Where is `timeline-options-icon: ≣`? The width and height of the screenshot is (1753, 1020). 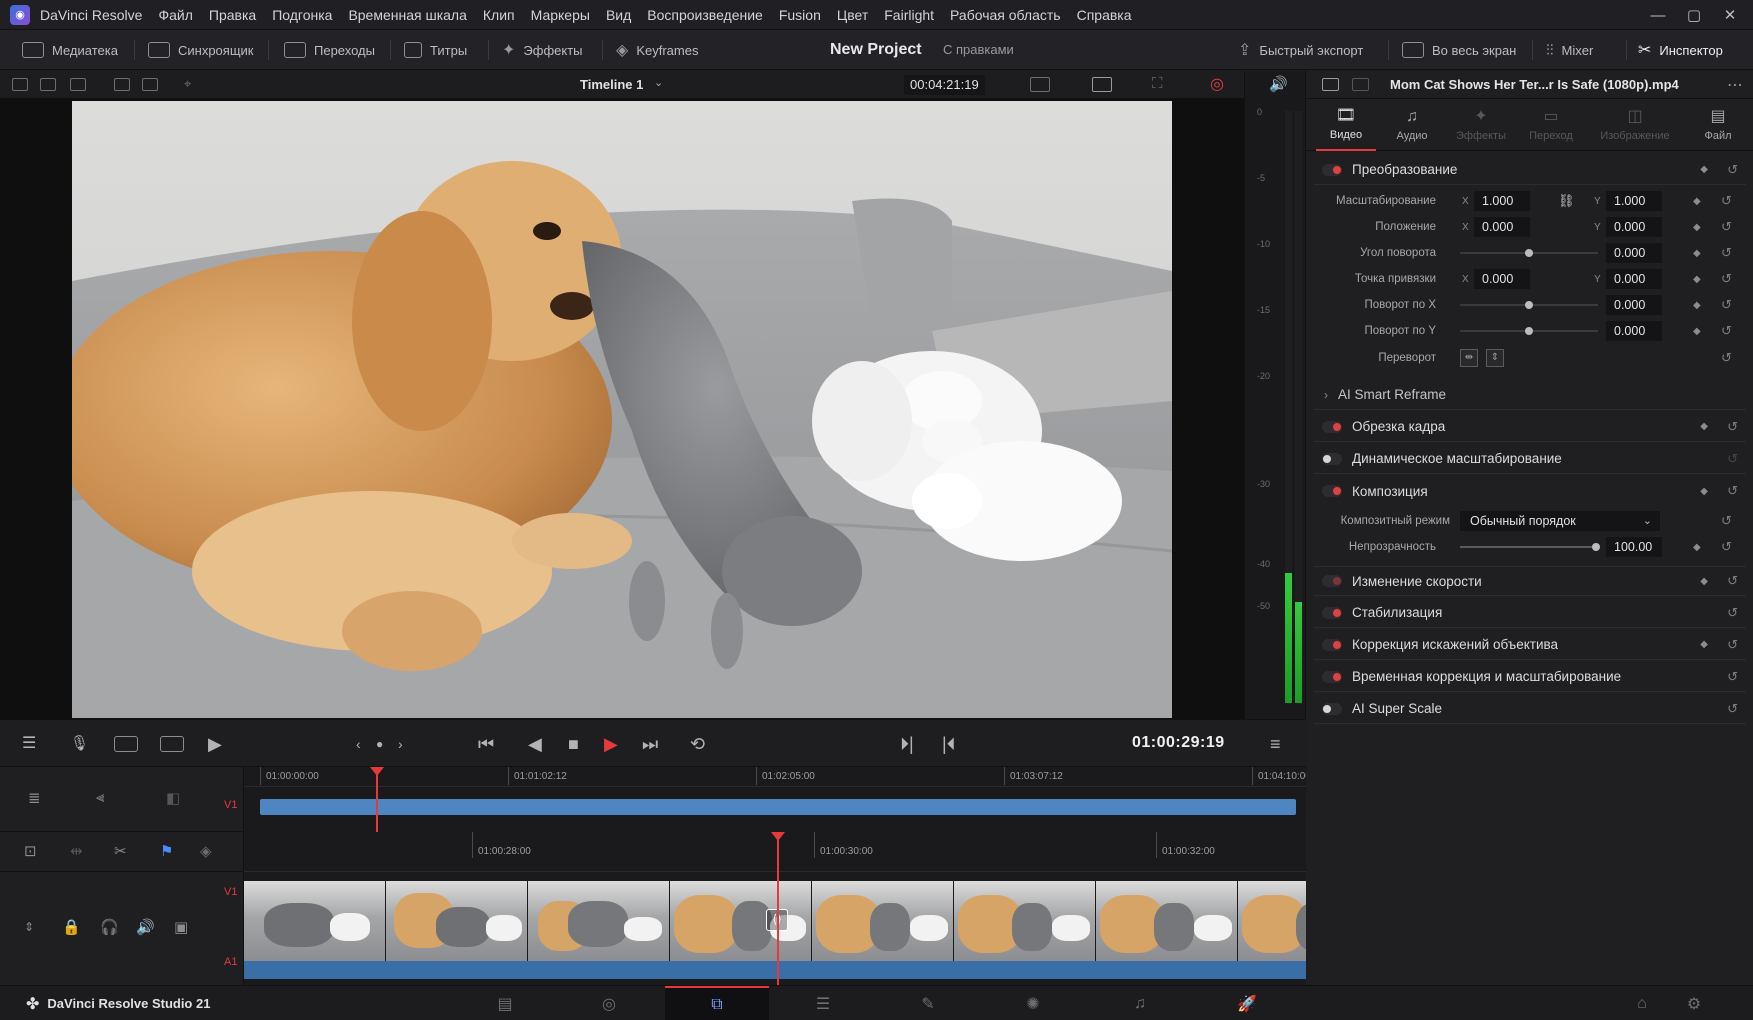
timeline-options-icon: ≣ is located at coordinates (34, 798).